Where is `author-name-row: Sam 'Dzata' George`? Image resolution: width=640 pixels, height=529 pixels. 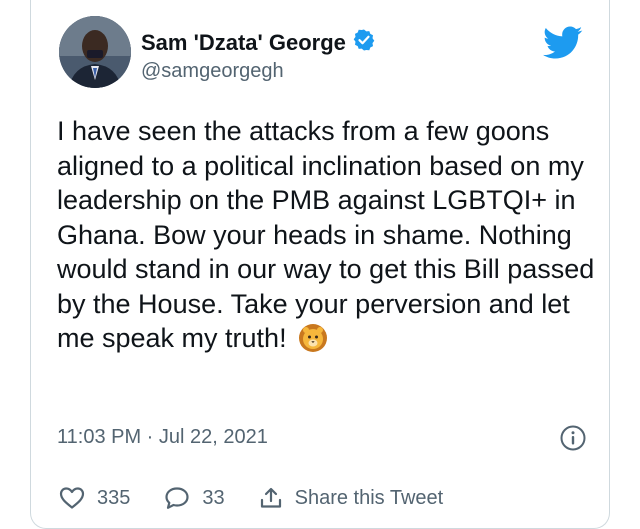 author-name-row: Sam 'Dzata' George is located at coordinates (258, 42).